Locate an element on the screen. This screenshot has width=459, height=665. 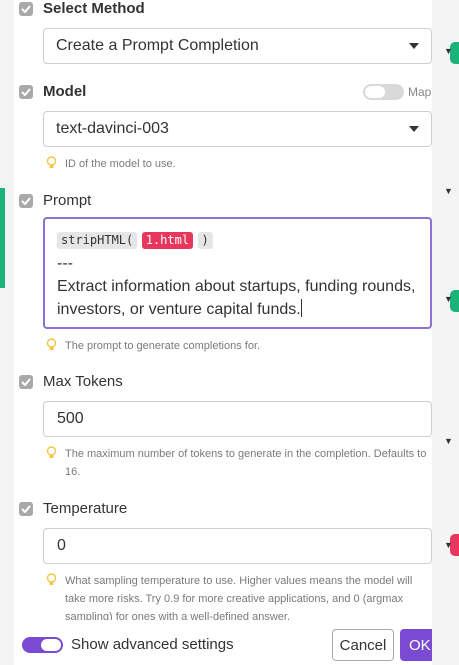
max-tokens-input: 500 is located at coordinates (237, 419).